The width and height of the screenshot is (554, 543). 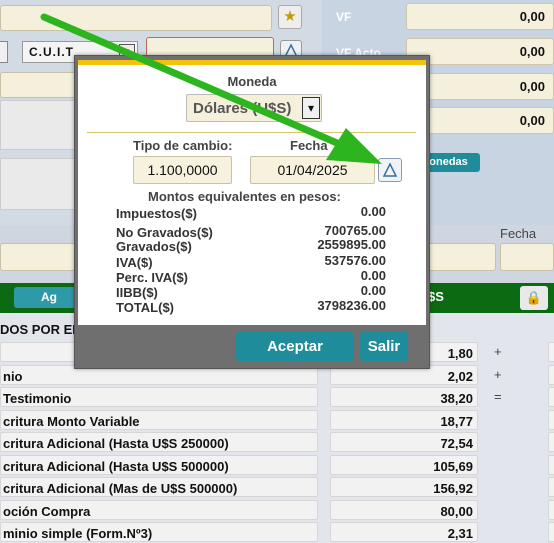 What do you see at coordinates (134, 262) in the screenshot?
I see `monto-label: IVA($)` at bounding box center [134, 262].